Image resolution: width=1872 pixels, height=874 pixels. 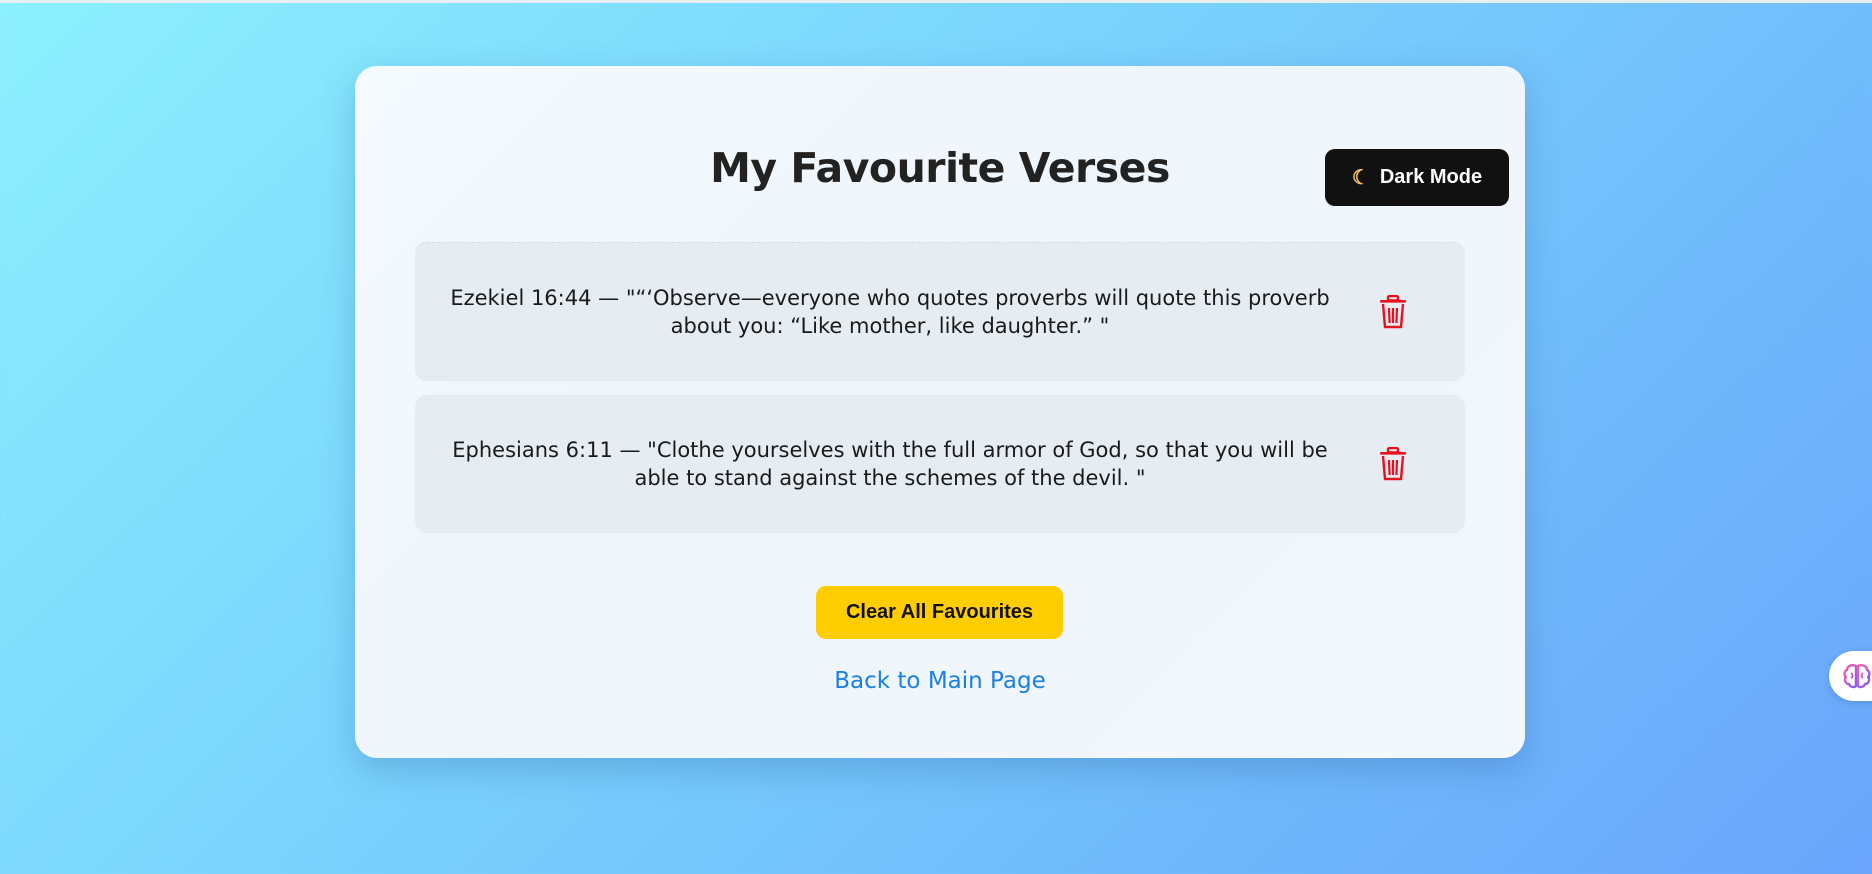 I want to click on top-border, so click(x=936, y=1).